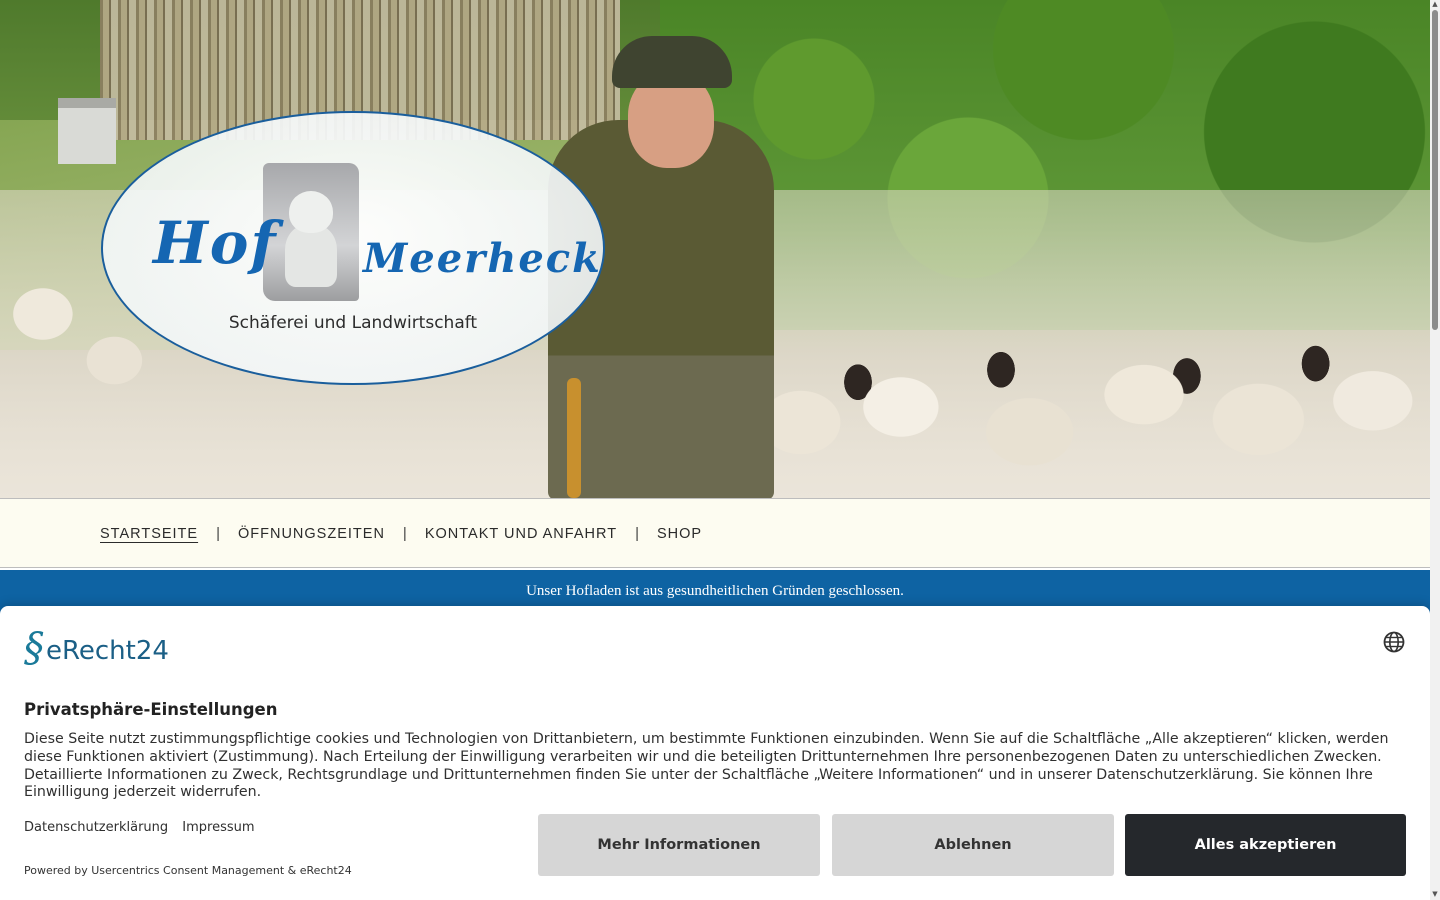 Image resolution: width=1440 pixels, height=900 pixels. Describe the element at coordinates (149, 534) in the screenshot. I see `nav-item-startseite: STARTSEITE` at that location.